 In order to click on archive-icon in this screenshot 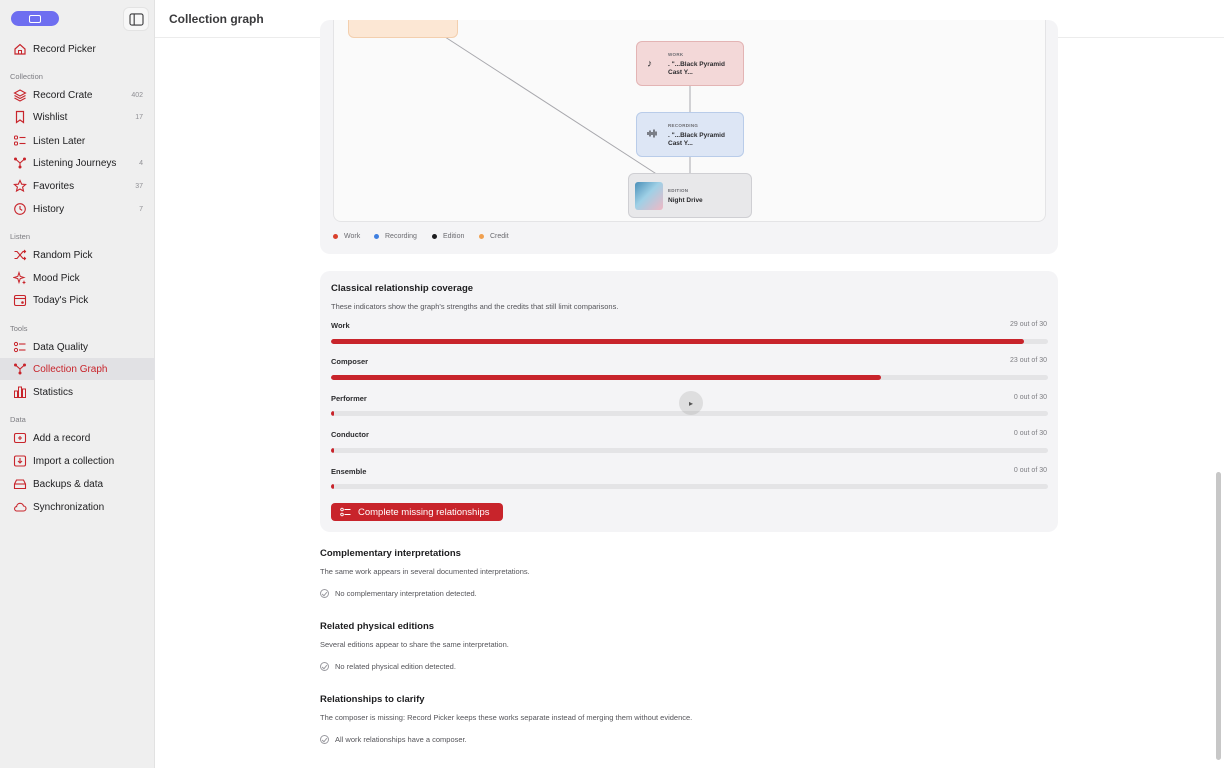, I will do `click(20, 484)`.